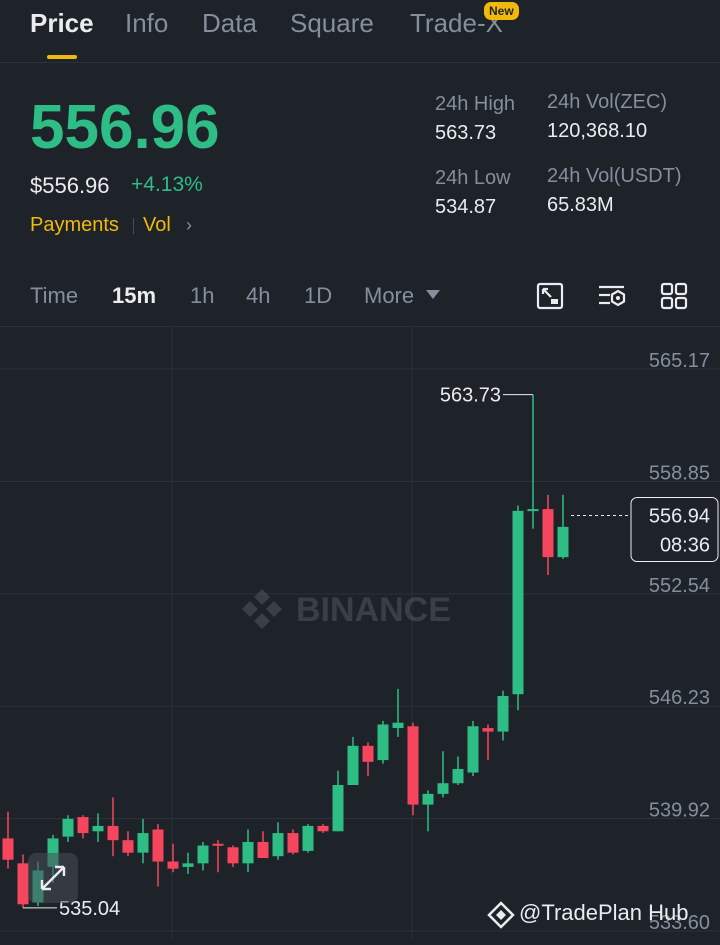  What do you see at coordinates (373, 610) in the screenshot?
I see `binance-watermark-text: BINANCE` at bounding box center [373, 610].